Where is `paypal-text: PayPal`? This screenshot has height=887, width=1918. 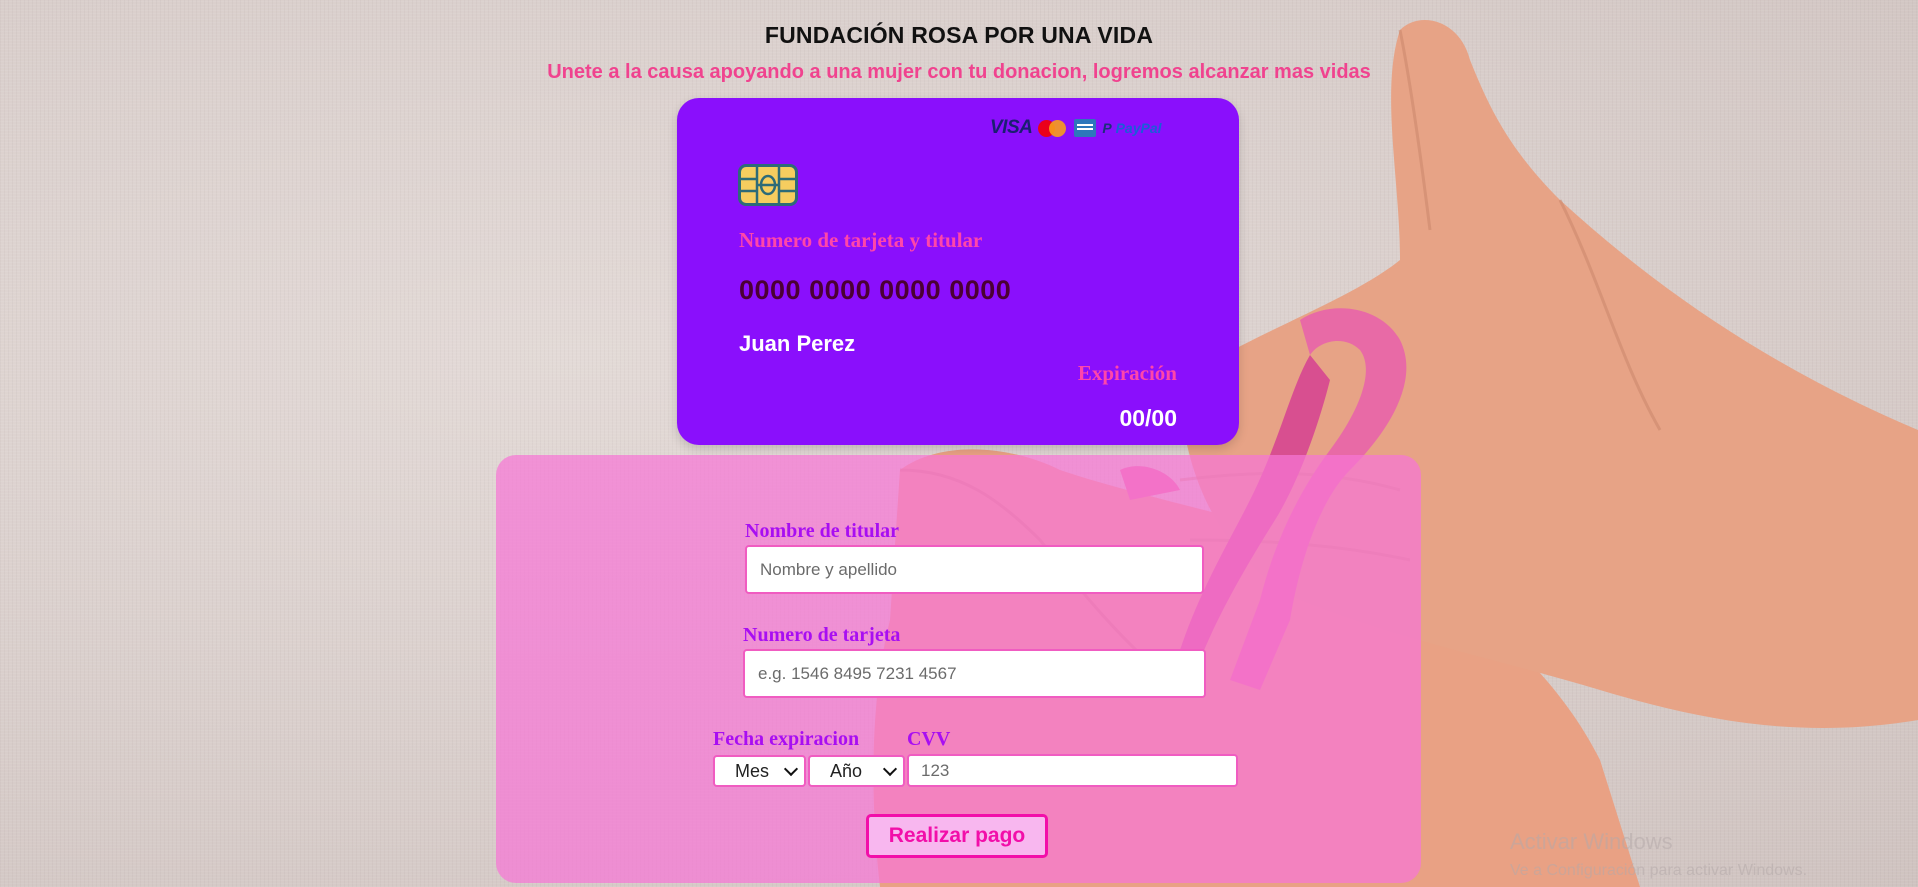
paypal-text: PayPal is located at coordinates (1138, 128).